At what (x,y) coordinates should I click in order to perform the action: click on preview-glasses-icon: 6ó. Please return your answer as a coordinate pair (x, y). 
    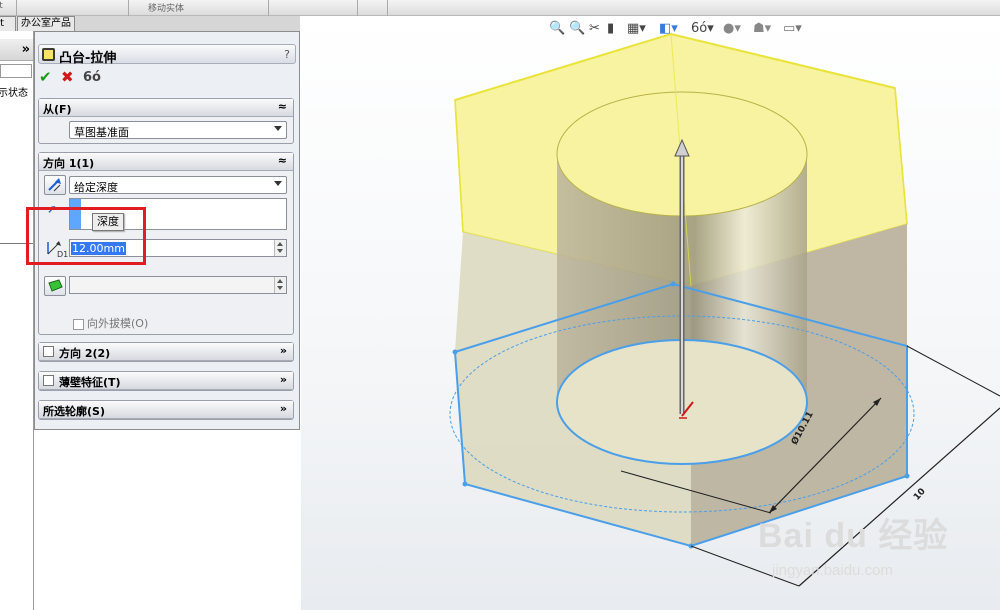
    Looking at the image, I should click on (92, 77).